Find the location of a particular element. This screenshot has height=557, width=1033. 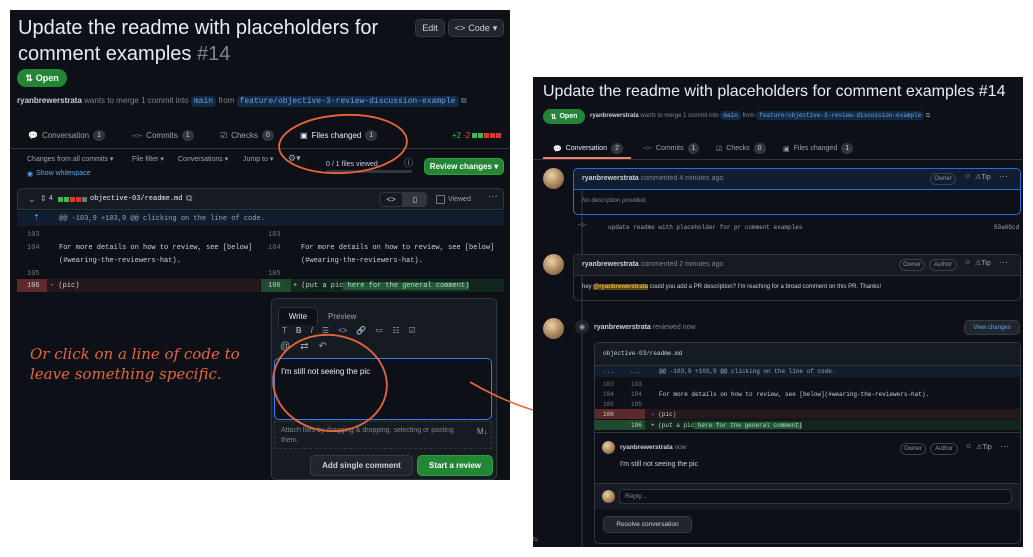

jump-to-dropdown: Jump to ▾ is located at coordinates (258, 159).